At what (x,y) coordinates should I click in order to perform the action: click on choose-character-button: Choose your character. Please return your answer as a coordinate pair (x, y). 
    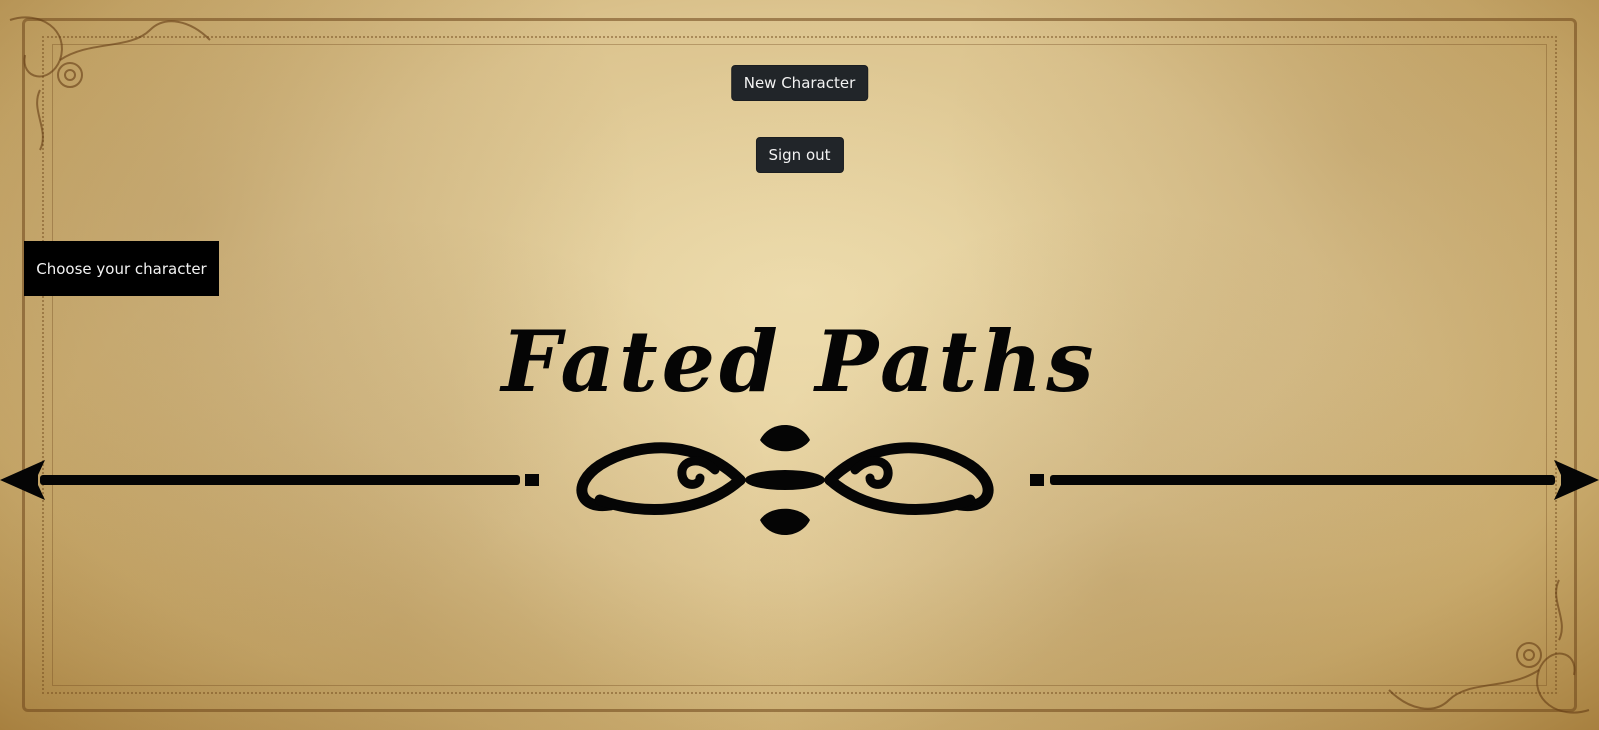
    Looking at the image, I should click on (121, 268).